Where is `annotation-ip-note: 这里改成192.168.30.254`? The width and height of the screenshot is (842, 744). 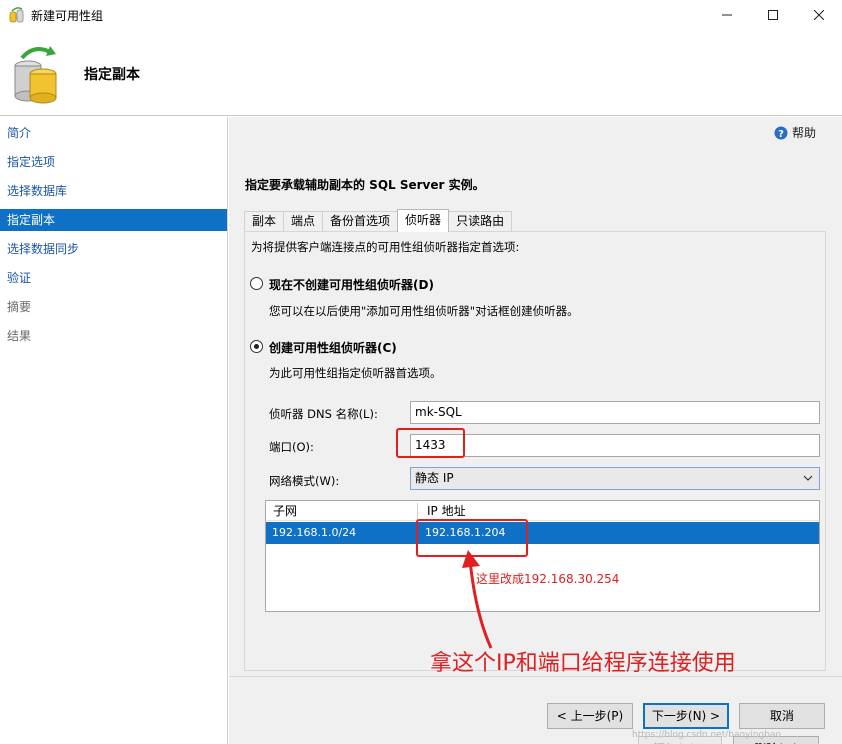 annotation-ip-note: 这里改成192.168.30.254 is located at coordinates (548, 579).